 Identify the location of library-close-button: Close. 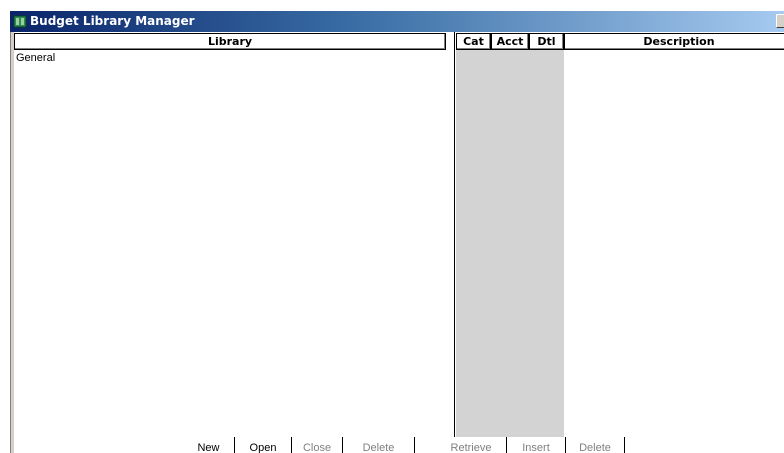
(317, 445).